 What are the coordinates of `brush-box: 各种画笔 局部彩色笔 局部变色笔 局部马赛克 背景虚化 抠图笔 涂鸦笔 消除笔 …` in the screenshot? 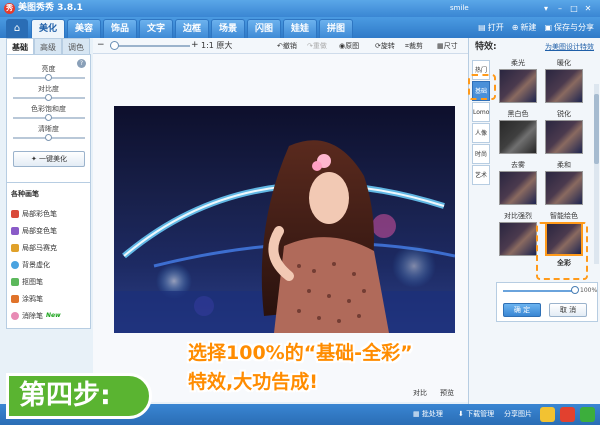 It's located at (48, 255).